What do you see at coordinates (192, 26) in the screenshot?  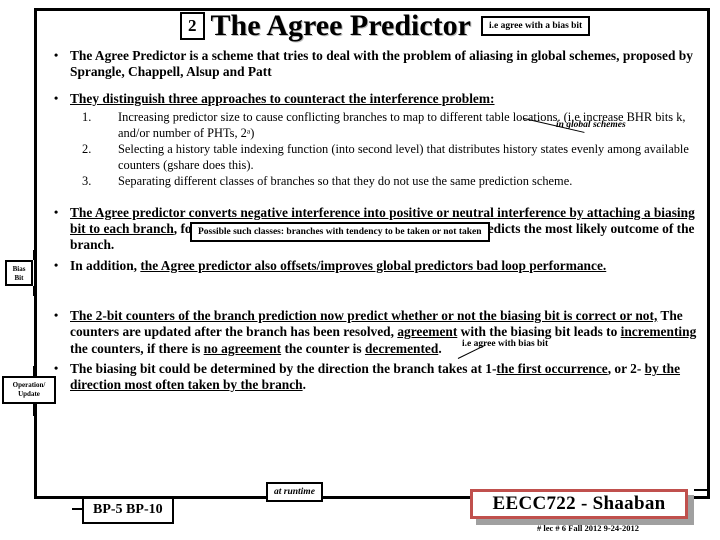 I see `slide-number-badge: 2` at bounding box center [192, 26].